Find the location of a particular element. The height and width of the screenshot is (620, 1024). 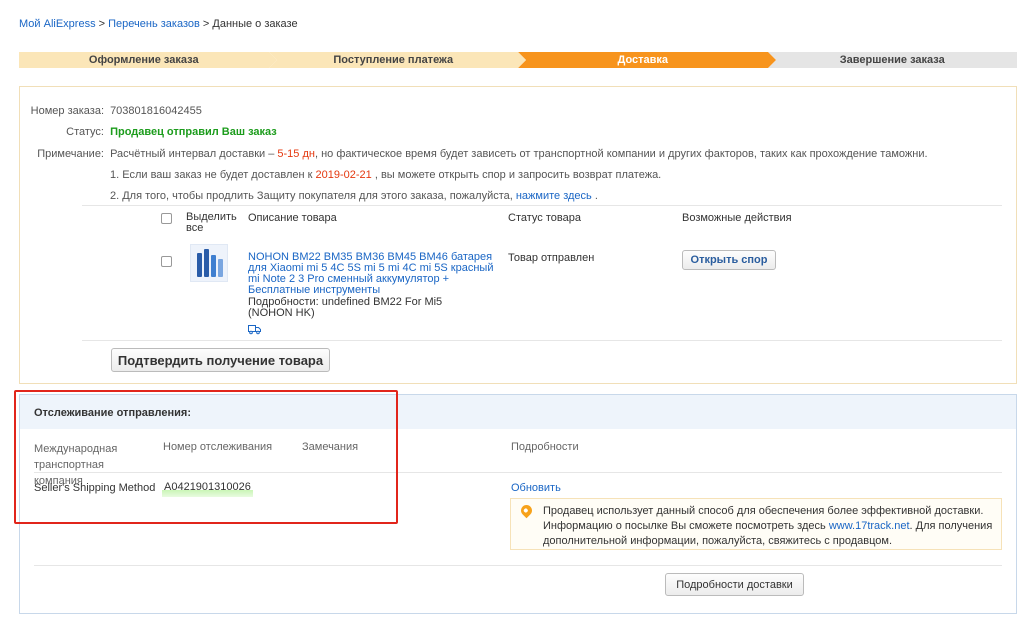

select-all-header: Выделить все is located at coordinates (211, 222).